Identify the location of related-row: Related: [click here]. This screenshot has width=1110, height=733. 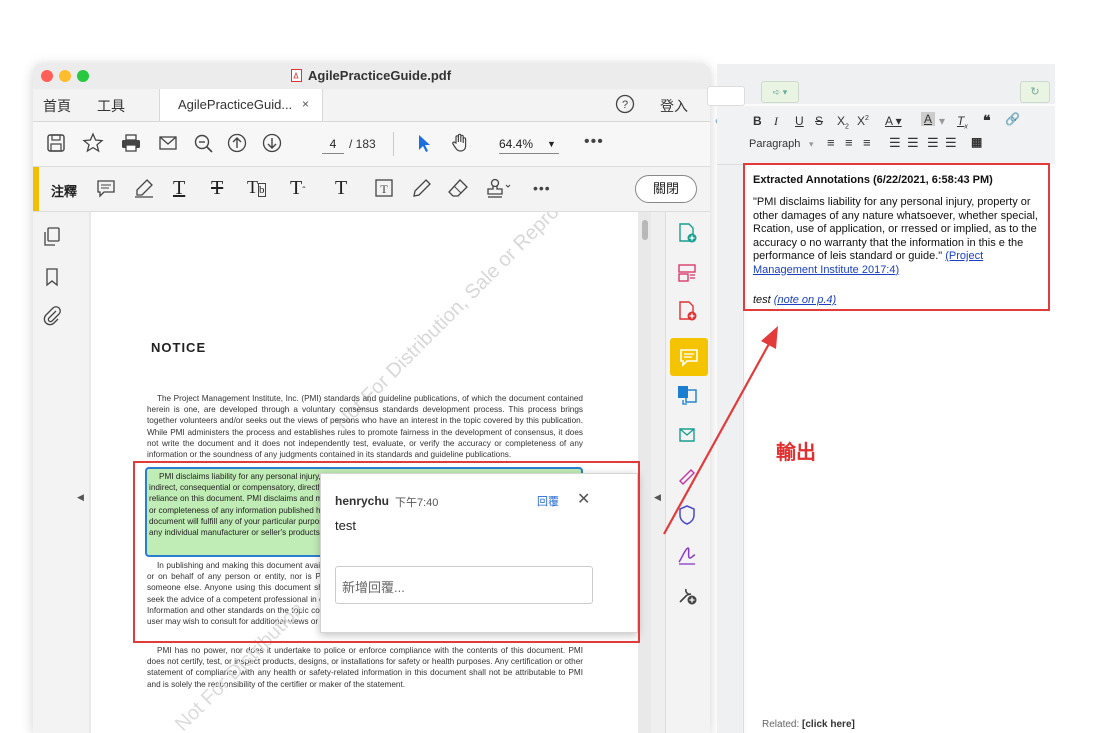
(808, 724).